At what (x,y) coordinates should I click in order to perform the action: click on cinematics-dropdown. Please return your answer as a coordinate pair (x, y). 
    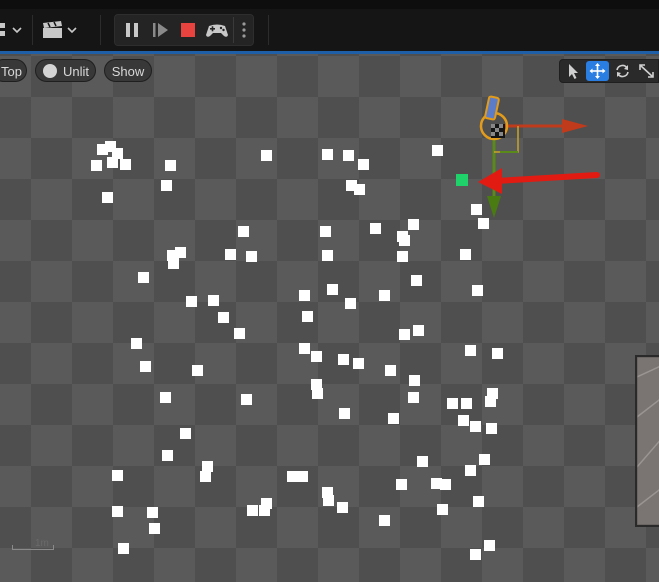
    Looking at the image, I should click on (62, 30).